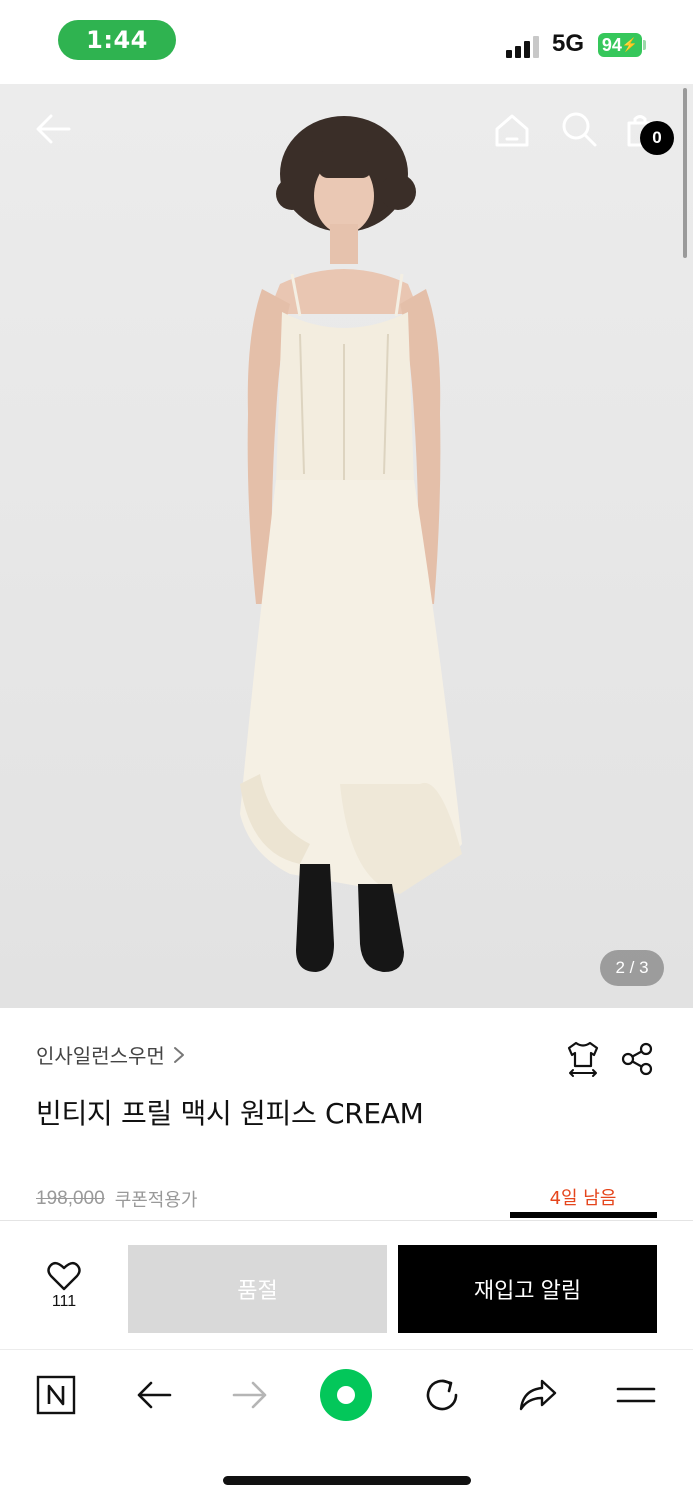  Describe the element at coordinates (70, 1198) in the screenshot. I see `original-price: 198,000` at that location.